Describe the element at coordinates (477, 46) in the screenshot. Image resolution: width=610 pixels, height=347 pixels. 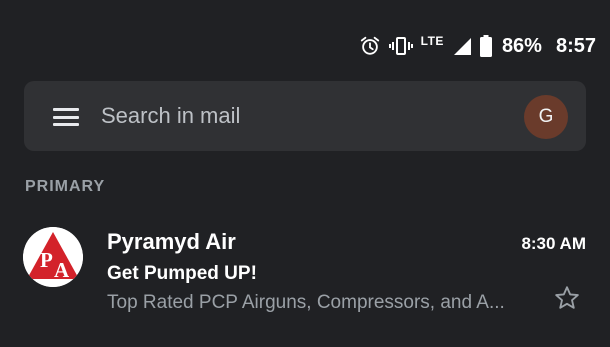
I see `status-bar: LTE 86% 8:57` at that location.